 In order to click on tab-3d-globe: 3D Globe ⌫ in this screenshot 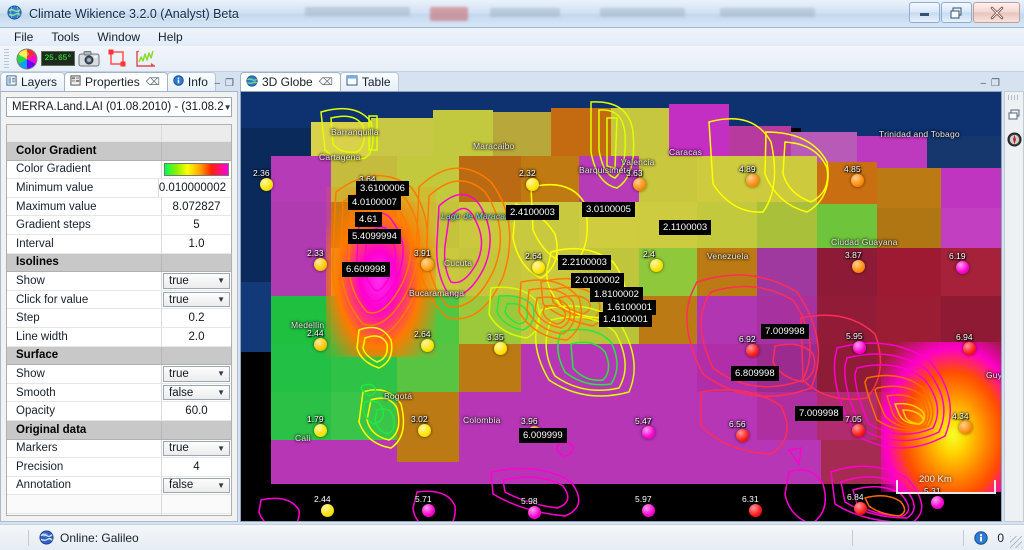, I will do `click(290, 81)`.